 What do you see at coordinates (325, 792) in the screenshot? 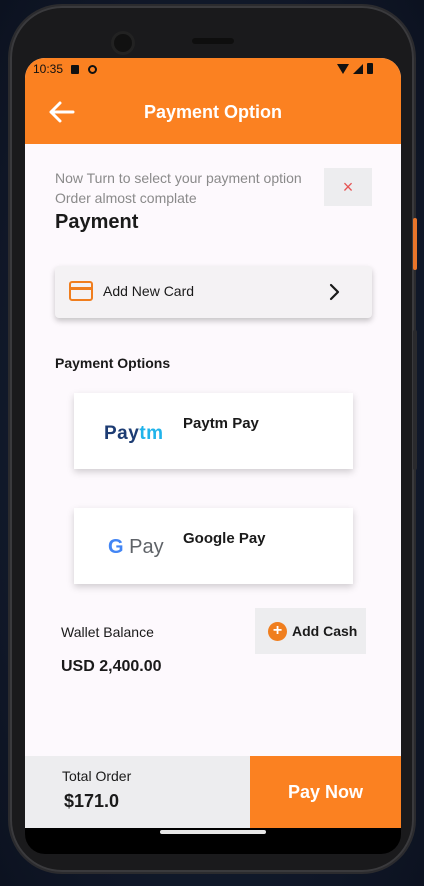
I see `pay-now-button: Pay Now` at bounding box center [325, 792].